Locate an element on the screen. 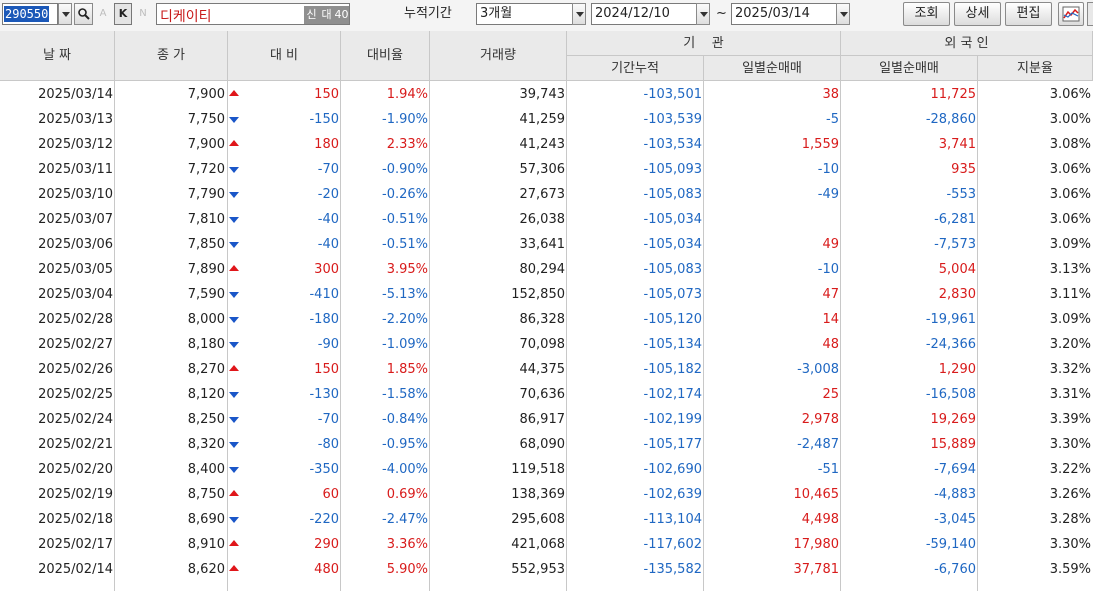 The image size is (1093, 591). col-header-foreign-daily: 일별순매매 is located at coordinates (909, 68).